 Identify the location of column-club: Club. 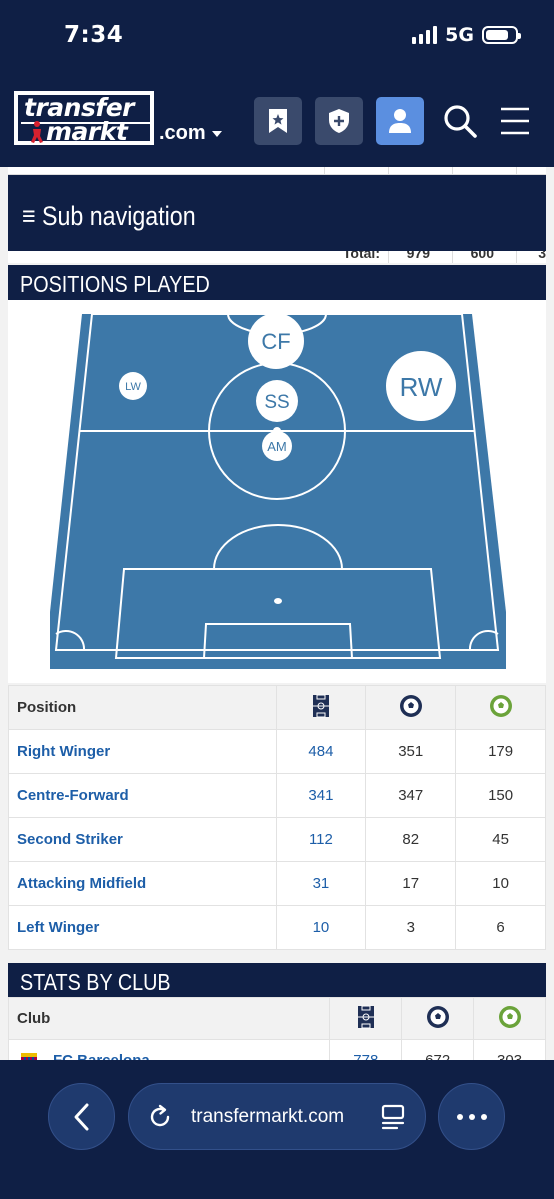
(169, 1018).